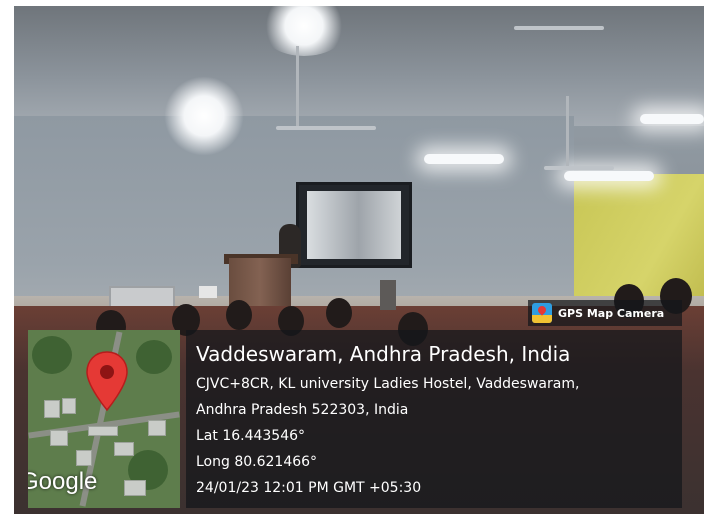  What do you see at coordinates (354, 225) in the screenshot?
I see `display-screen` at bounding box center [354, 225].